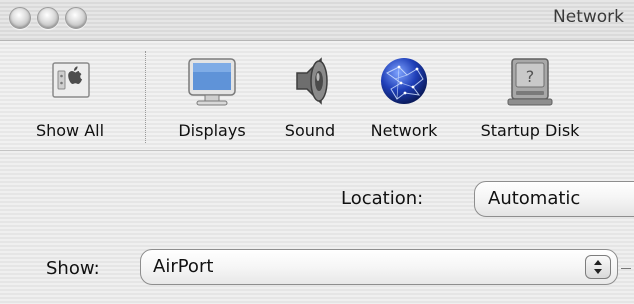 This screenshot has height=304, width=634. What do you see at coordinates (212, 82) in the screenshot?
I see `displays-icon` at bounding box center [212, 82].